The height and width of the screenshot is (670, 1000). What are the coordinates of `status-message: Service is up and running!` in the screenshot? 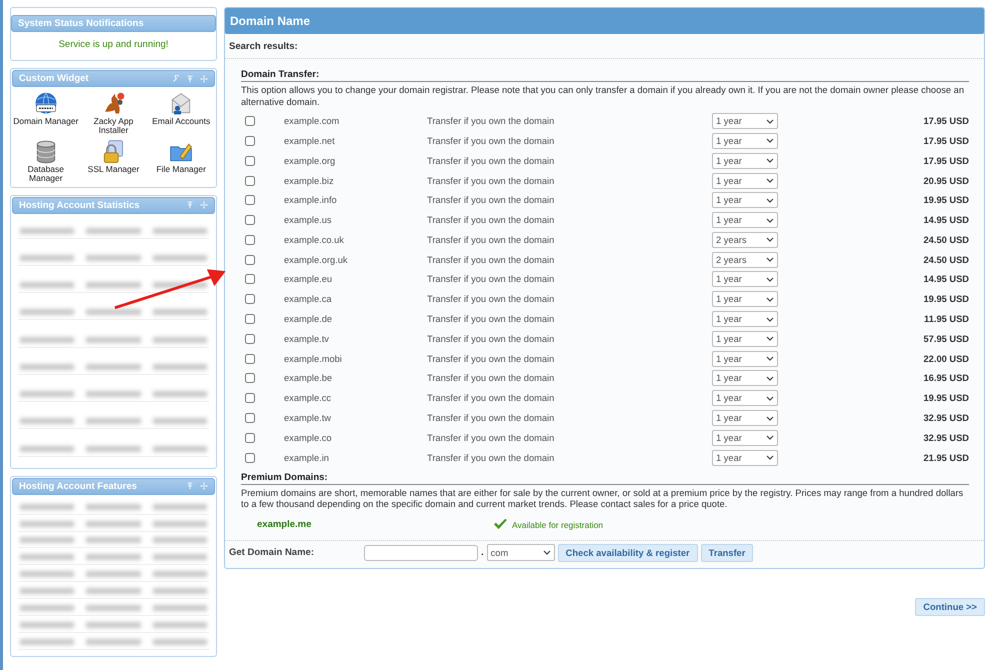 It's located at (114, 45).